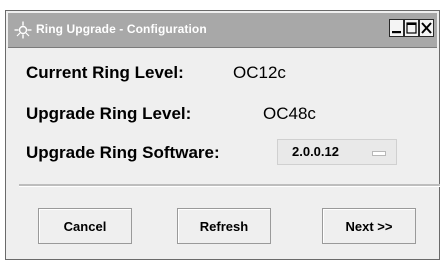  What do you see at coordinates (396, 32) in the screenshot?
I see `minimize-icon` at bounding box center [396, 32].